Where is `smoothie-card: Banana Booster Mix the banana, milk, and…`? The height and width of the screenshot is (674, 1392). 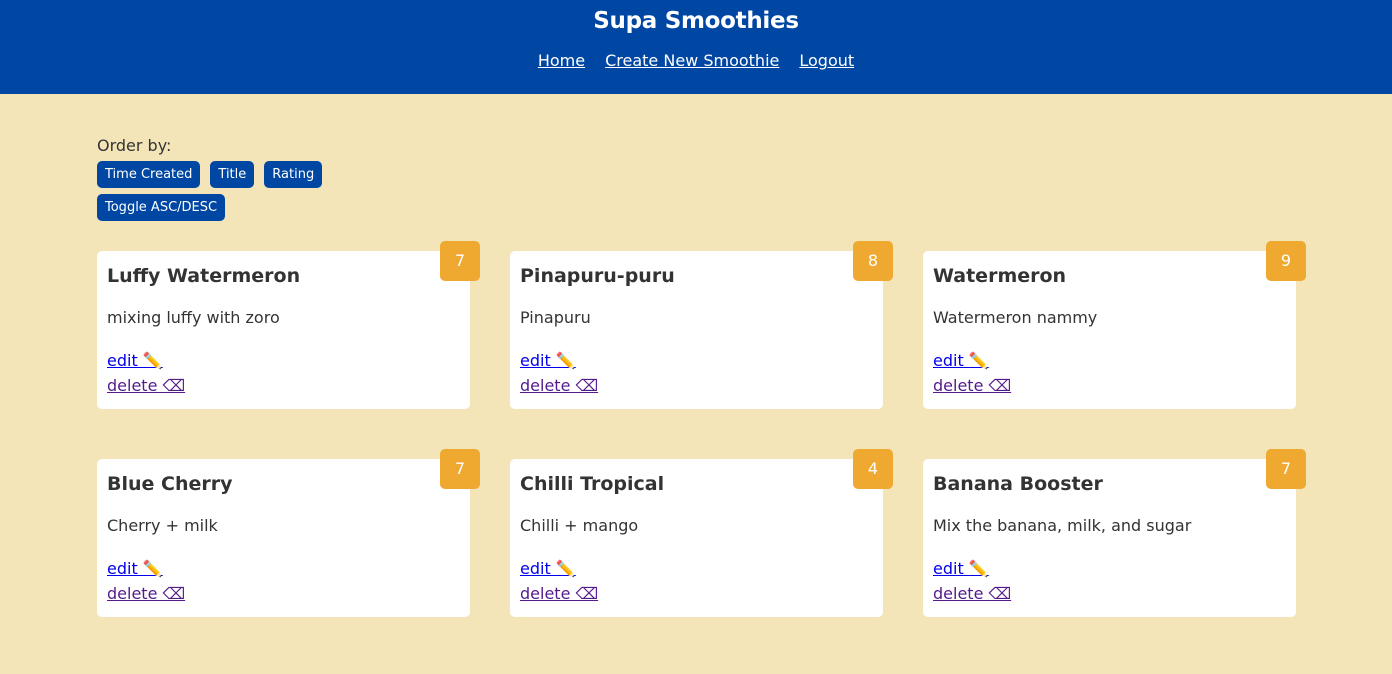 smoothie-card: Banana Booster Mix the banana, milk, and… is located at coordinates (1114, 533).